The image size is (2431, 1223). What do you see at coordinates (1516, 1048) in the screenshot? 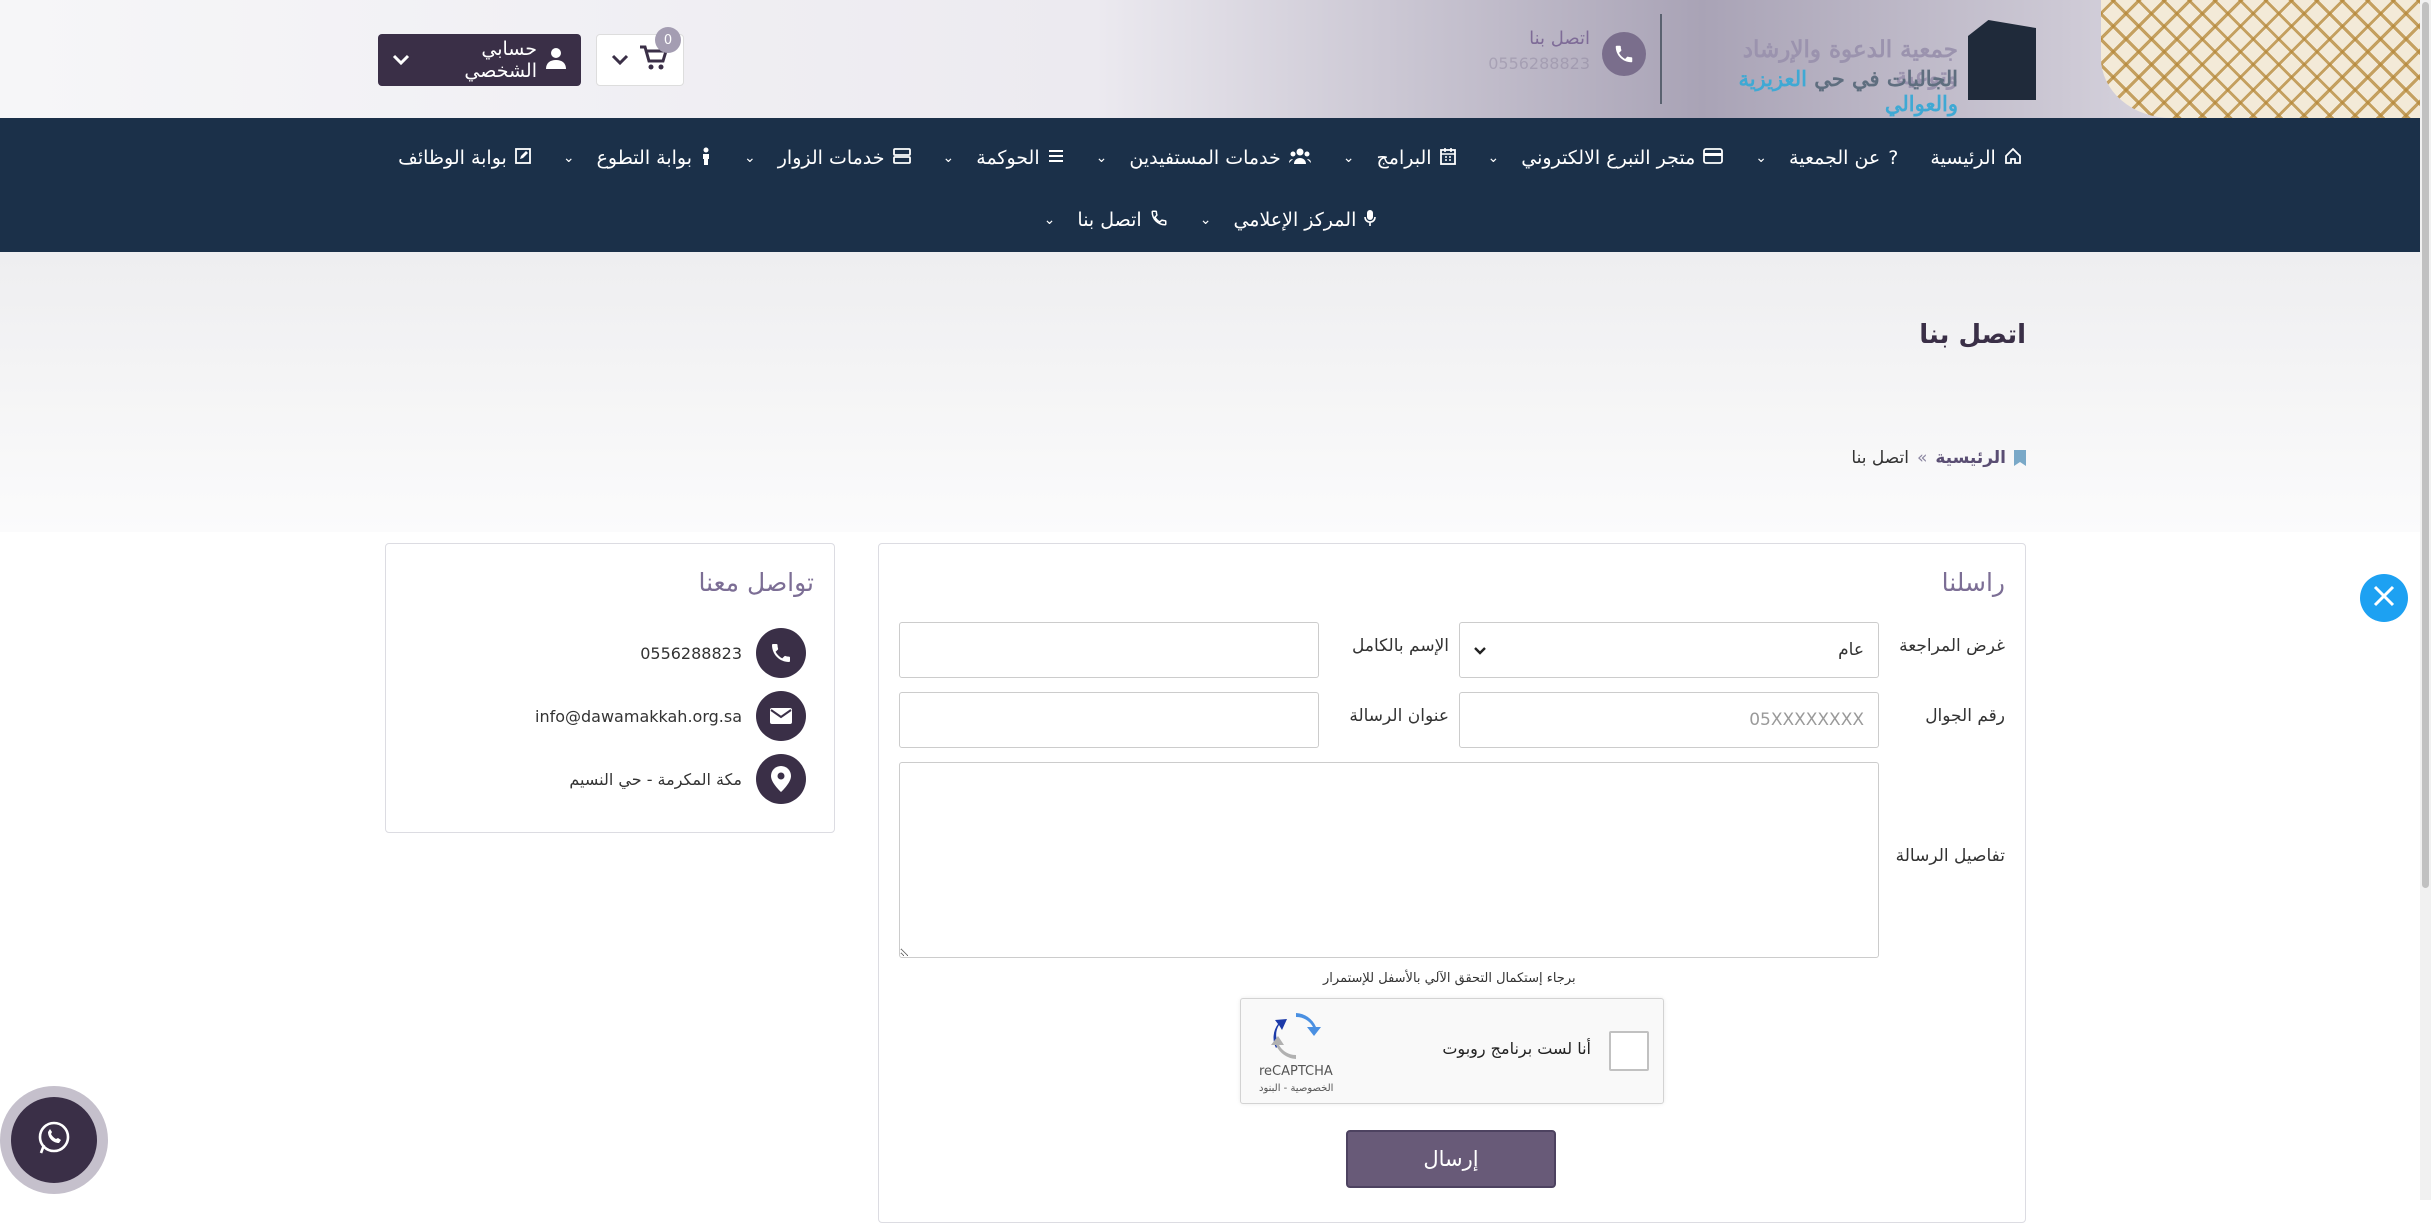
I see `recaptcha-label: أنا لست برنامج روبوت` at bounding box center [1516, 1048].